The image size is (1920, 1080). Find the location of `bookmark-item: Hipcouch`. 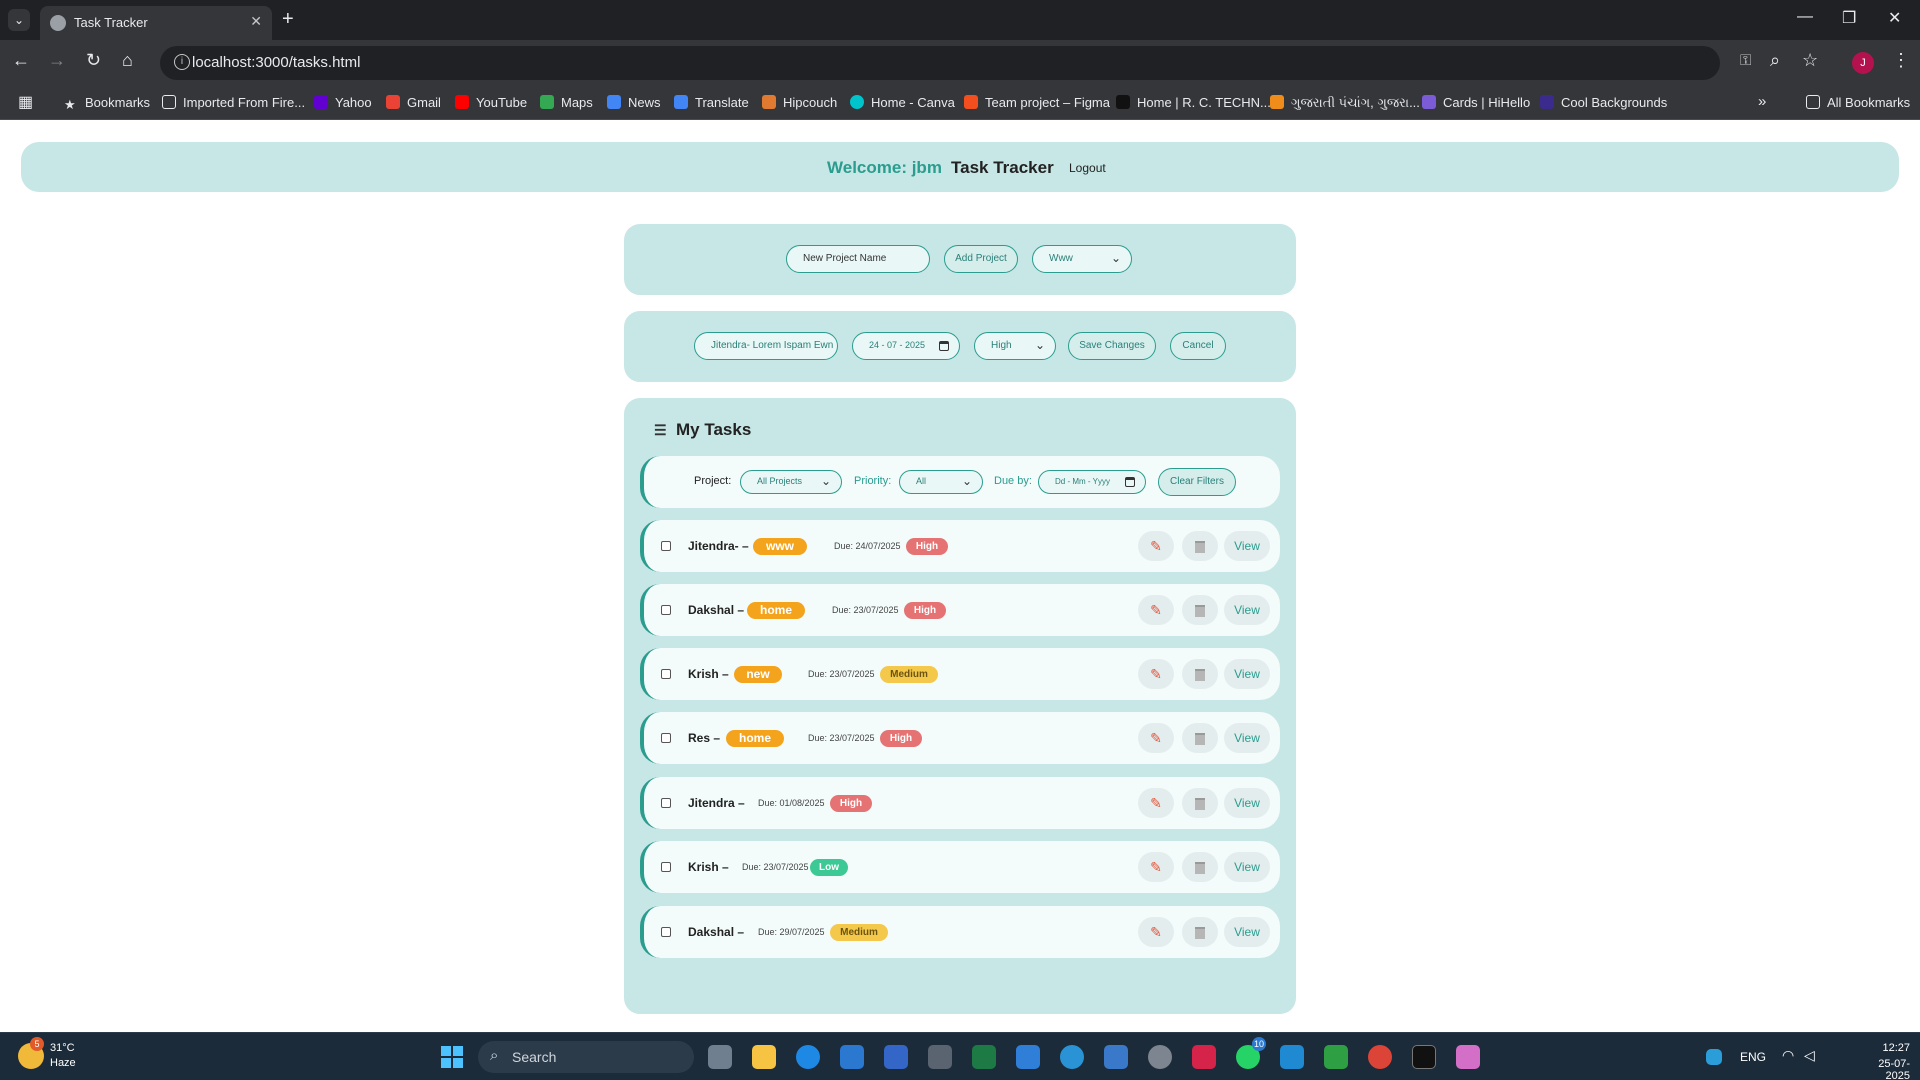

bookmark-item: Hipcouch is located at coordinates (799, 102).